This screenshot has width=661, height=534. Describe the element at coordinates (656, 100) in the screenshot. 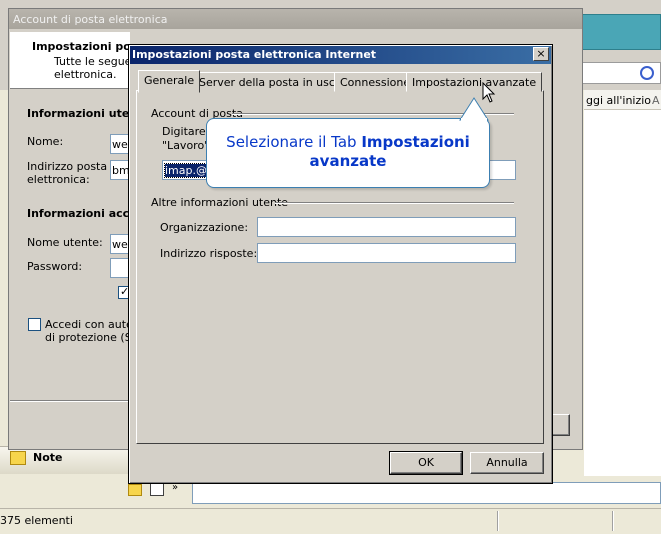

I see `reading-pane-header-extra: A` at that location.